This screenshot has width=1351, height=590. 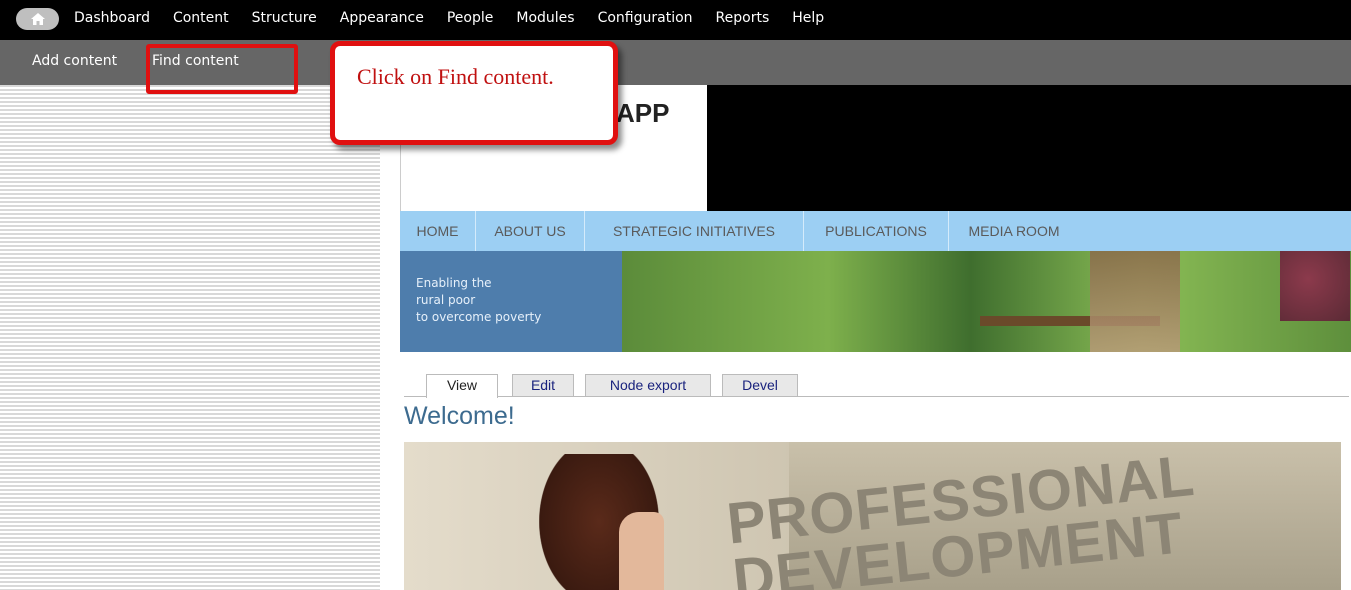 I want to click on site-name: APP, so click(x=642, y=113).